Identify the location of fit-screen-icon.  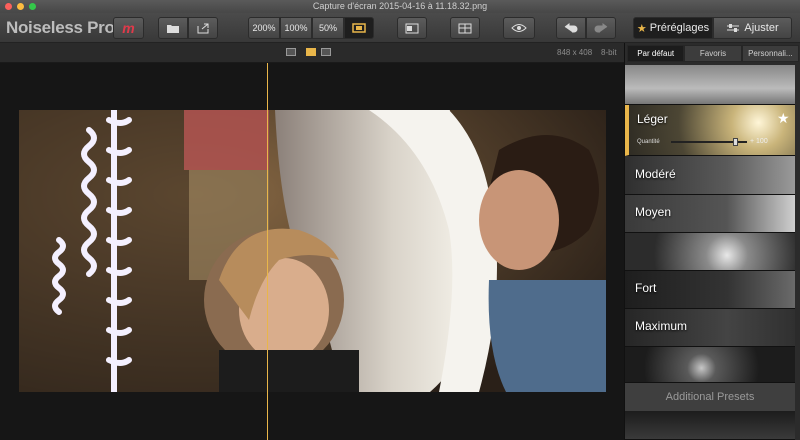
(359, 28).